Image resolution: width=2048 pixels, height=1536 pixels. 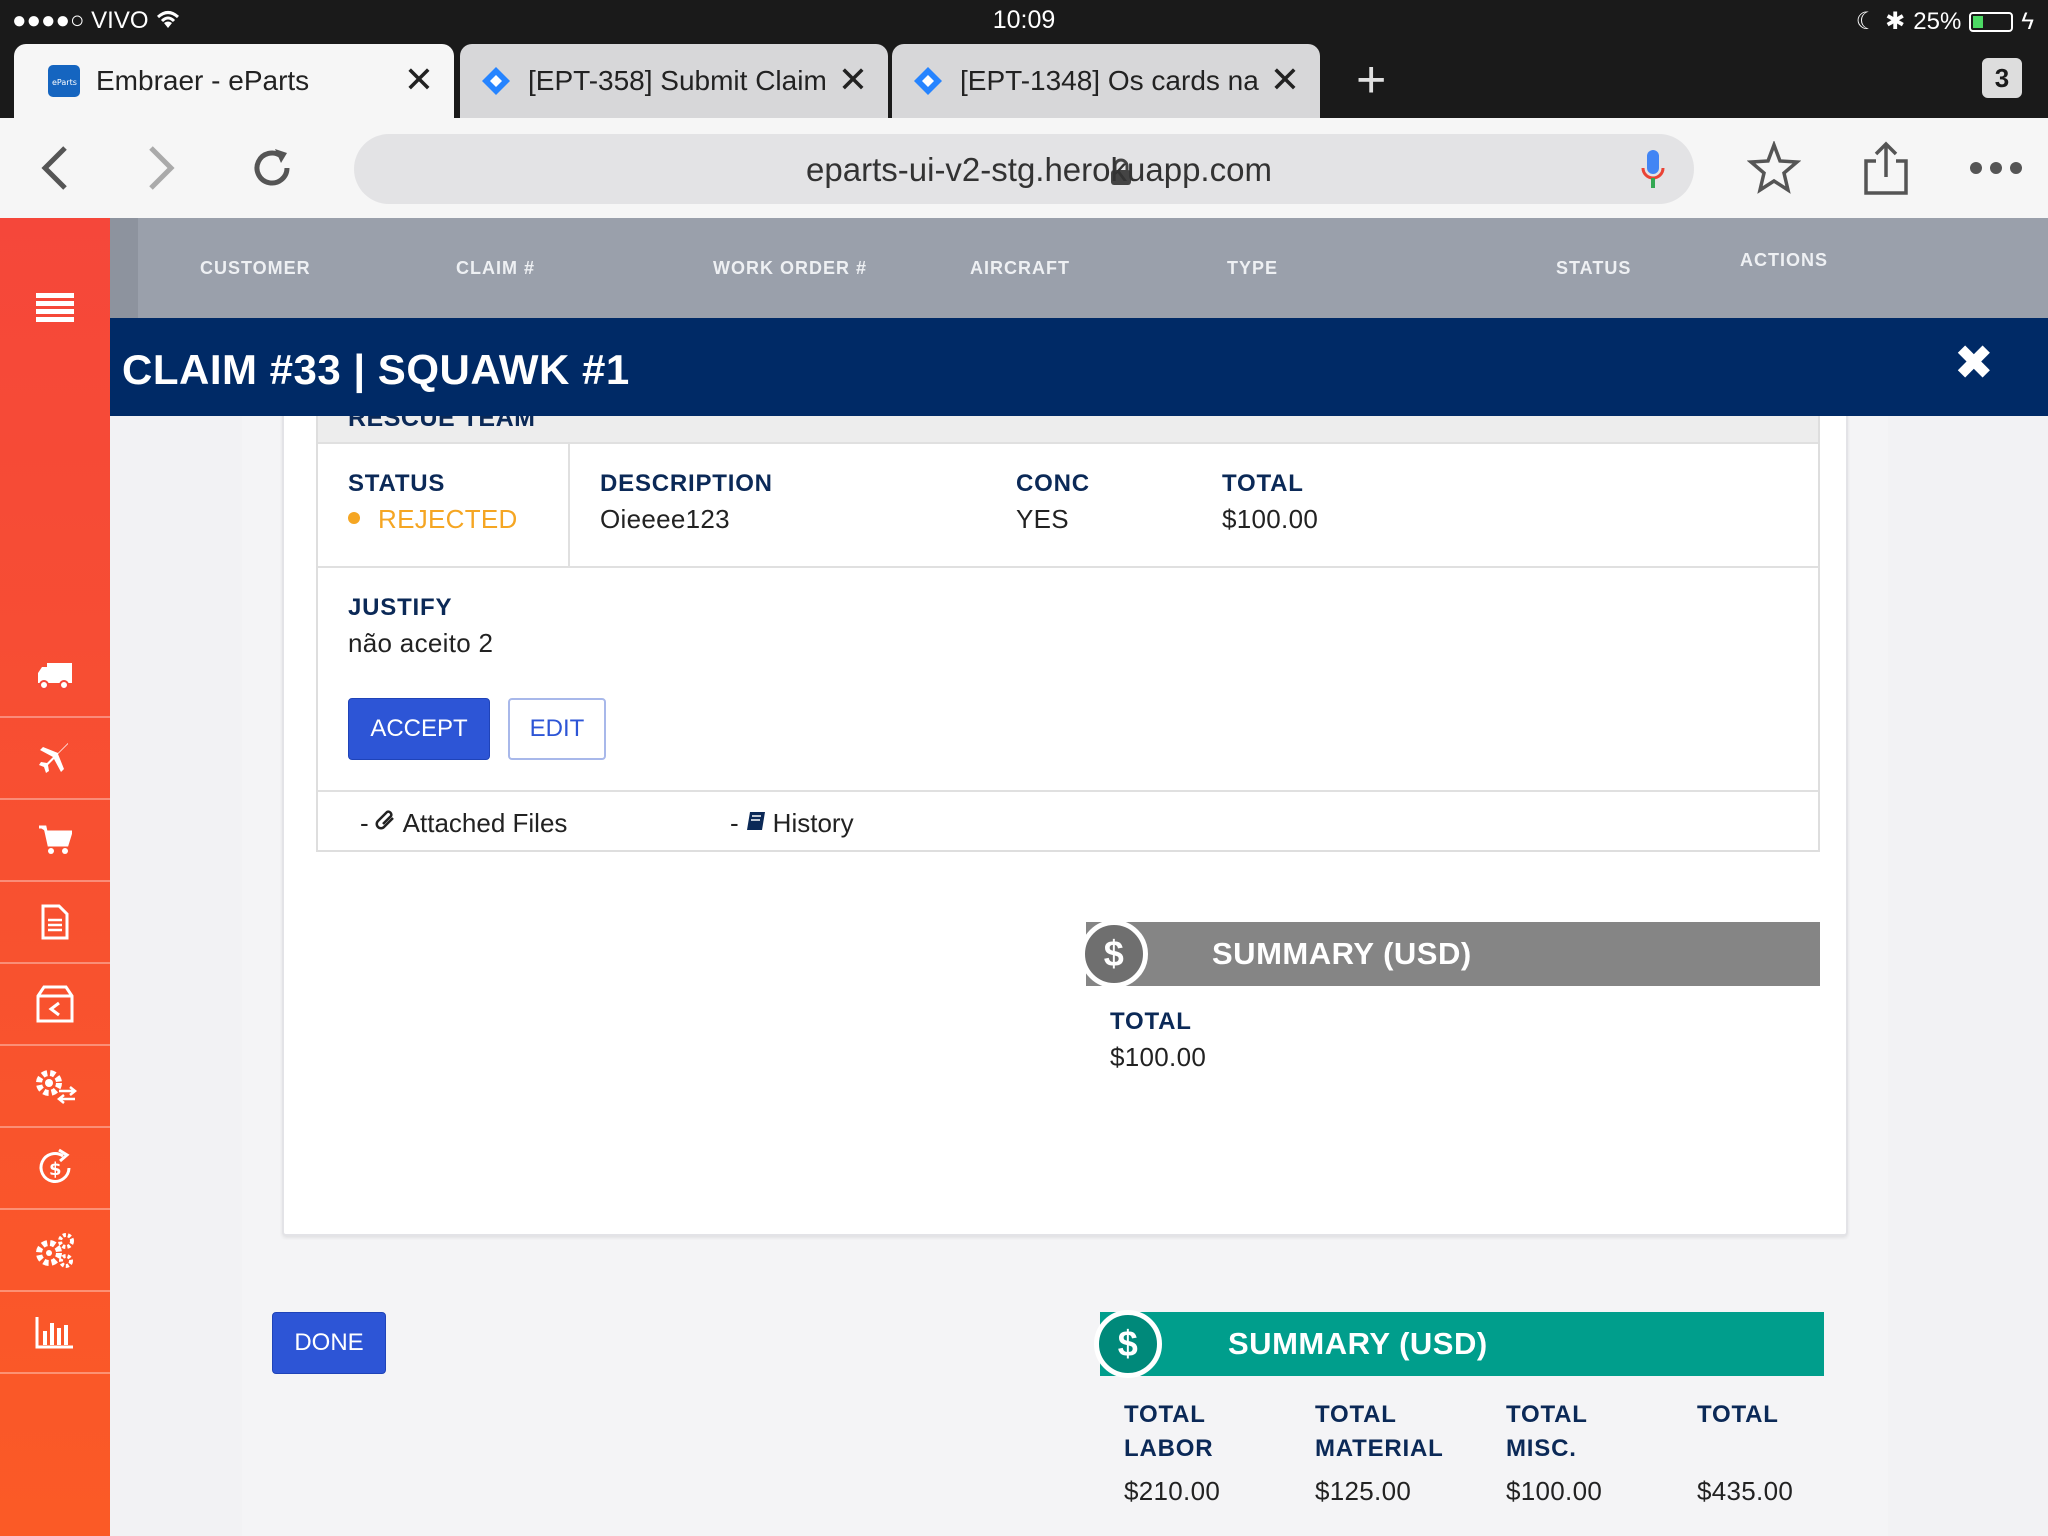 I want to click on column-header-aircraft: AIRCRAFT, so click(x=1020, y=268).